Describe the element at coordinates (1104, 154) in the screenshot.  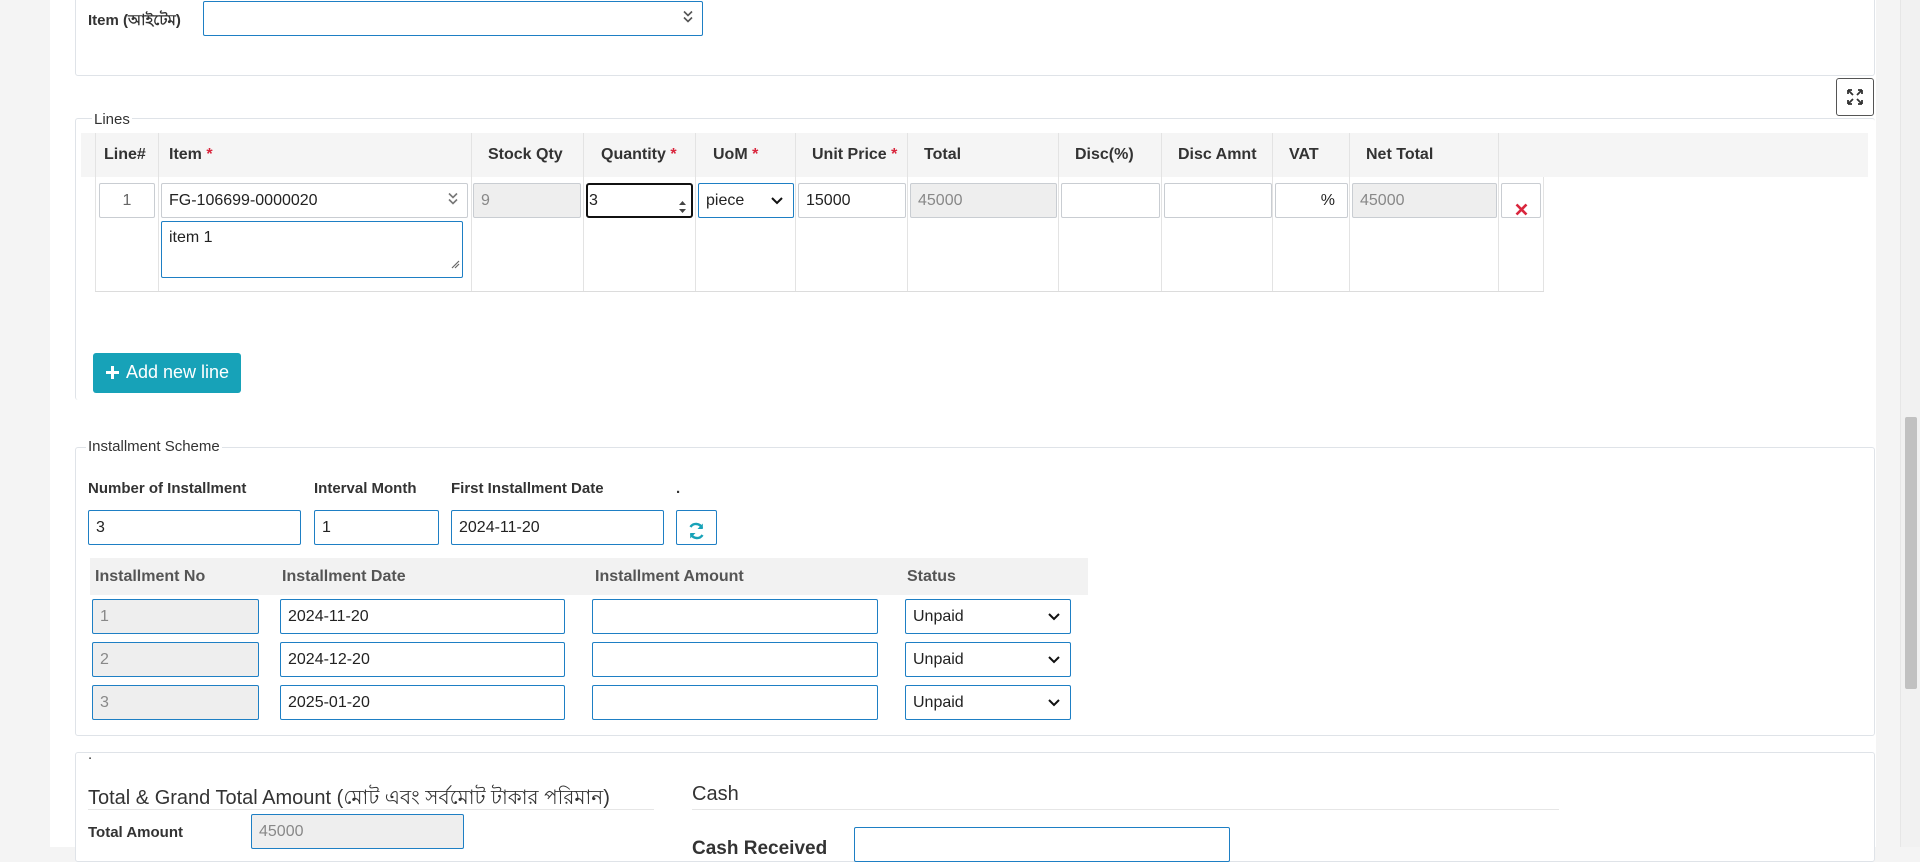
I see `col-disc-pct: Disc(%)` at that location.